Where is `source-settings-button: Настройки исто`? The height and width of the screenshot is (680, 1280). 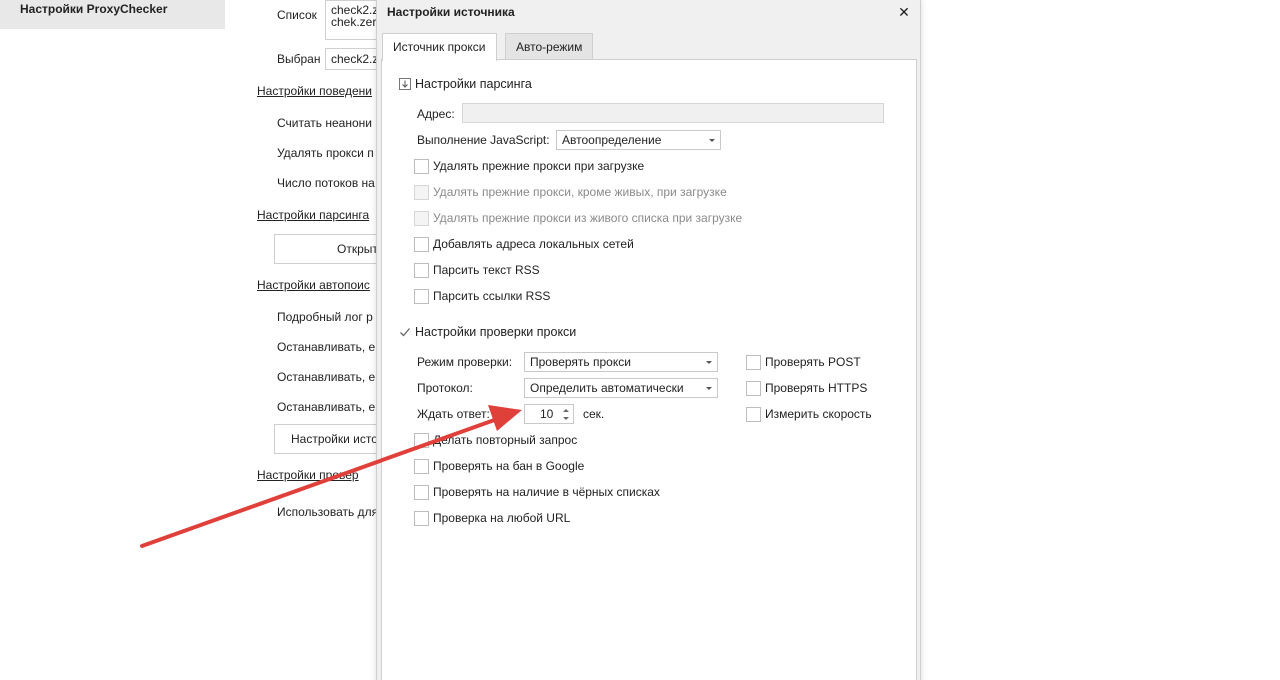
source-settings-button: Настройки исто is located at coordinates (329, 439).